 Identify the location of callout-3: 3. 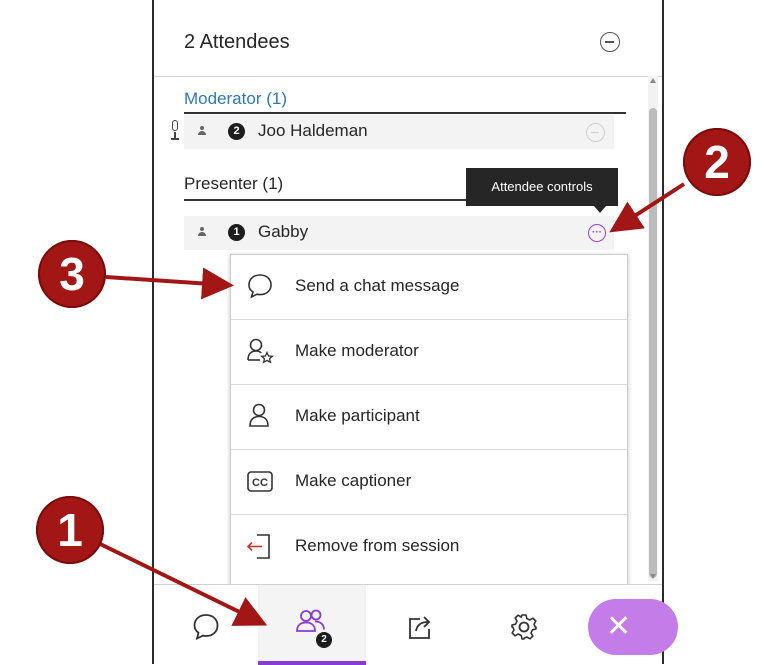
(72, 274).